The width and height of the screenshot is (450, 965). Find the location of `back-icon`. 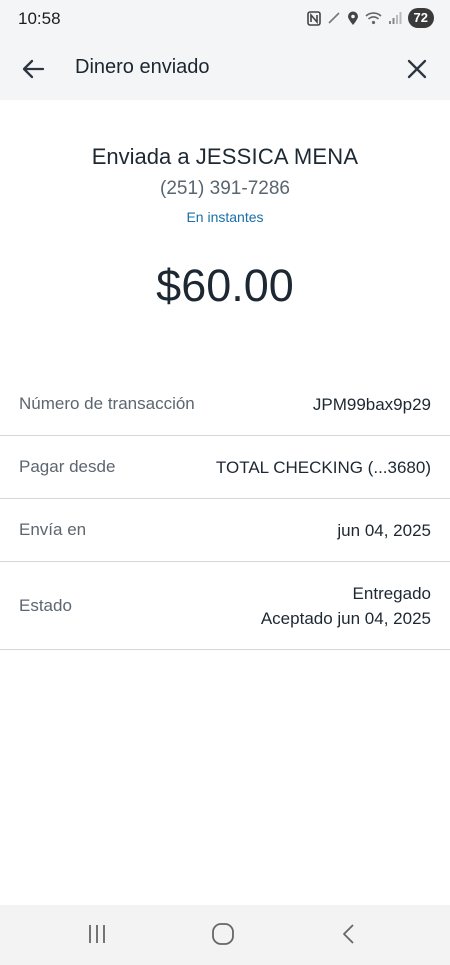

back-icon is located at coordinates (349, 936).